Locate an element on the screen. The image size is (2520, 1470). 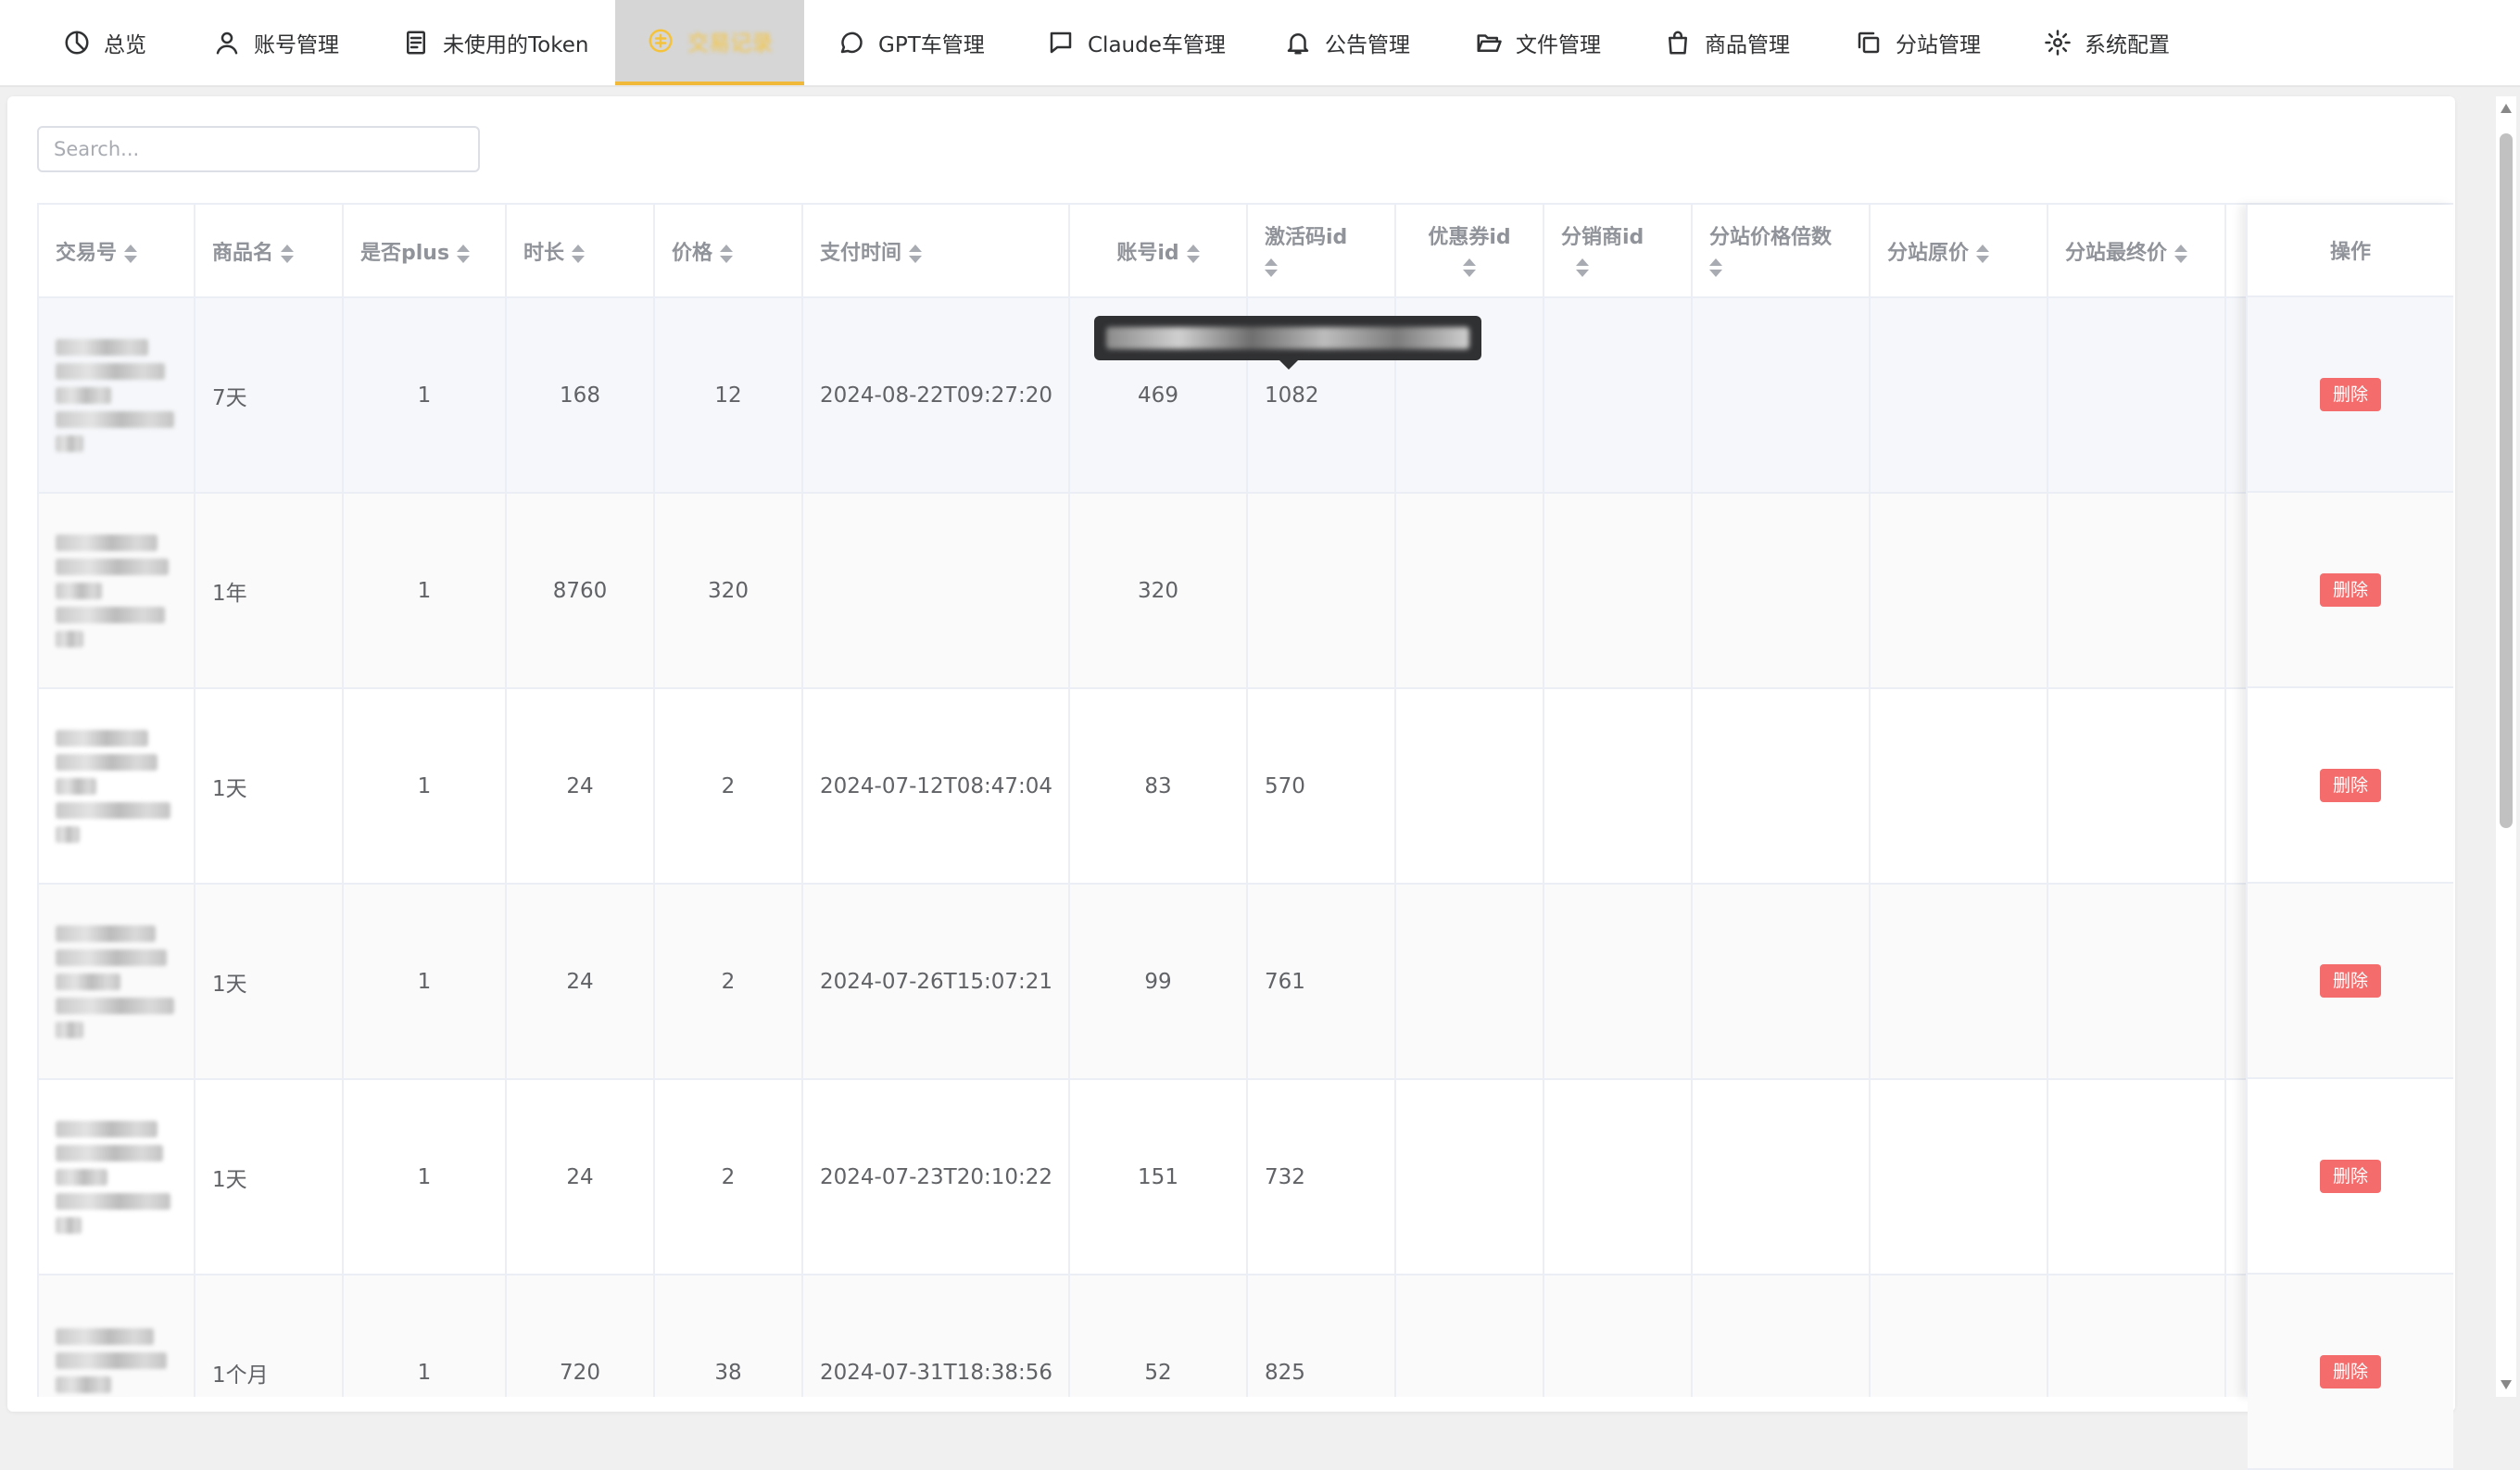
nav-item-label: Claude车管理 is located at coordinates (1157, 45).